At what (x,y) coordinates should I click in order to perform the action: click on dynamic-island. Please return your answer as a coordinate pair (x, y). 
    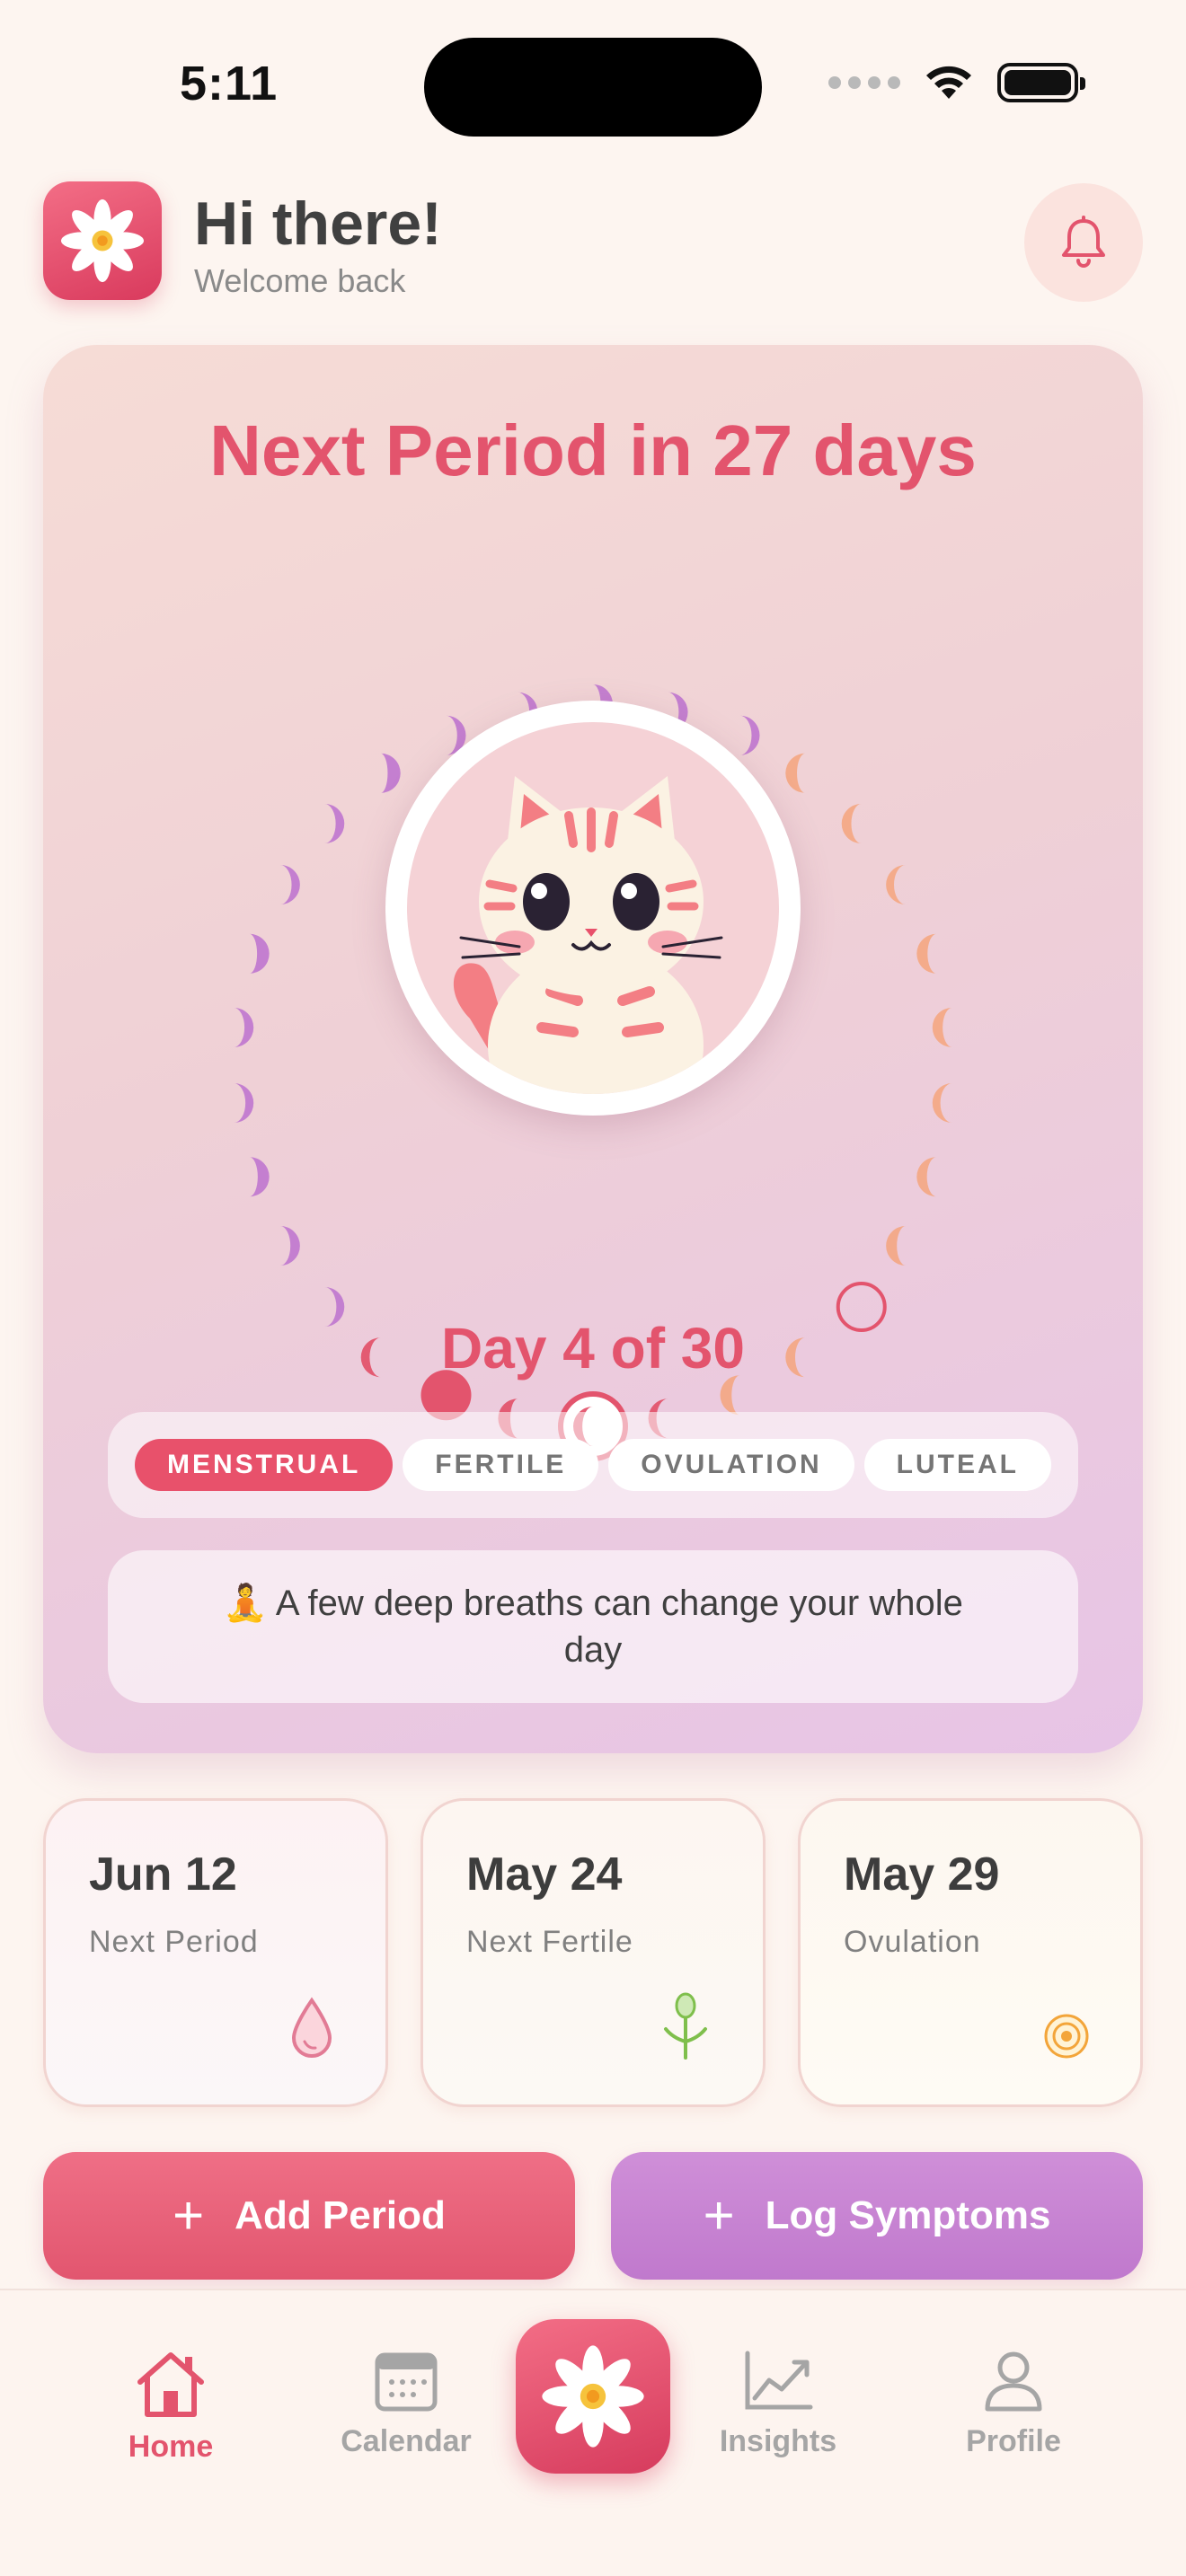
    Looking at the image, I should click on (593, 87).